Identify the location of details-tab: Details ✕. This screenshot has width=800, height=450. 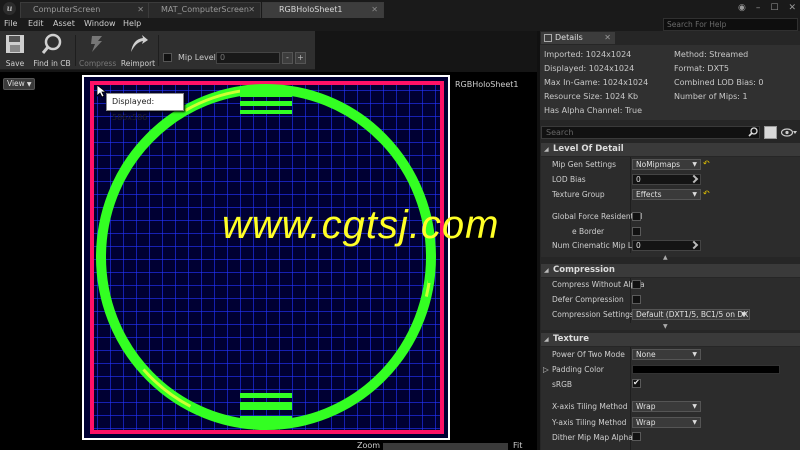
(578, 38).